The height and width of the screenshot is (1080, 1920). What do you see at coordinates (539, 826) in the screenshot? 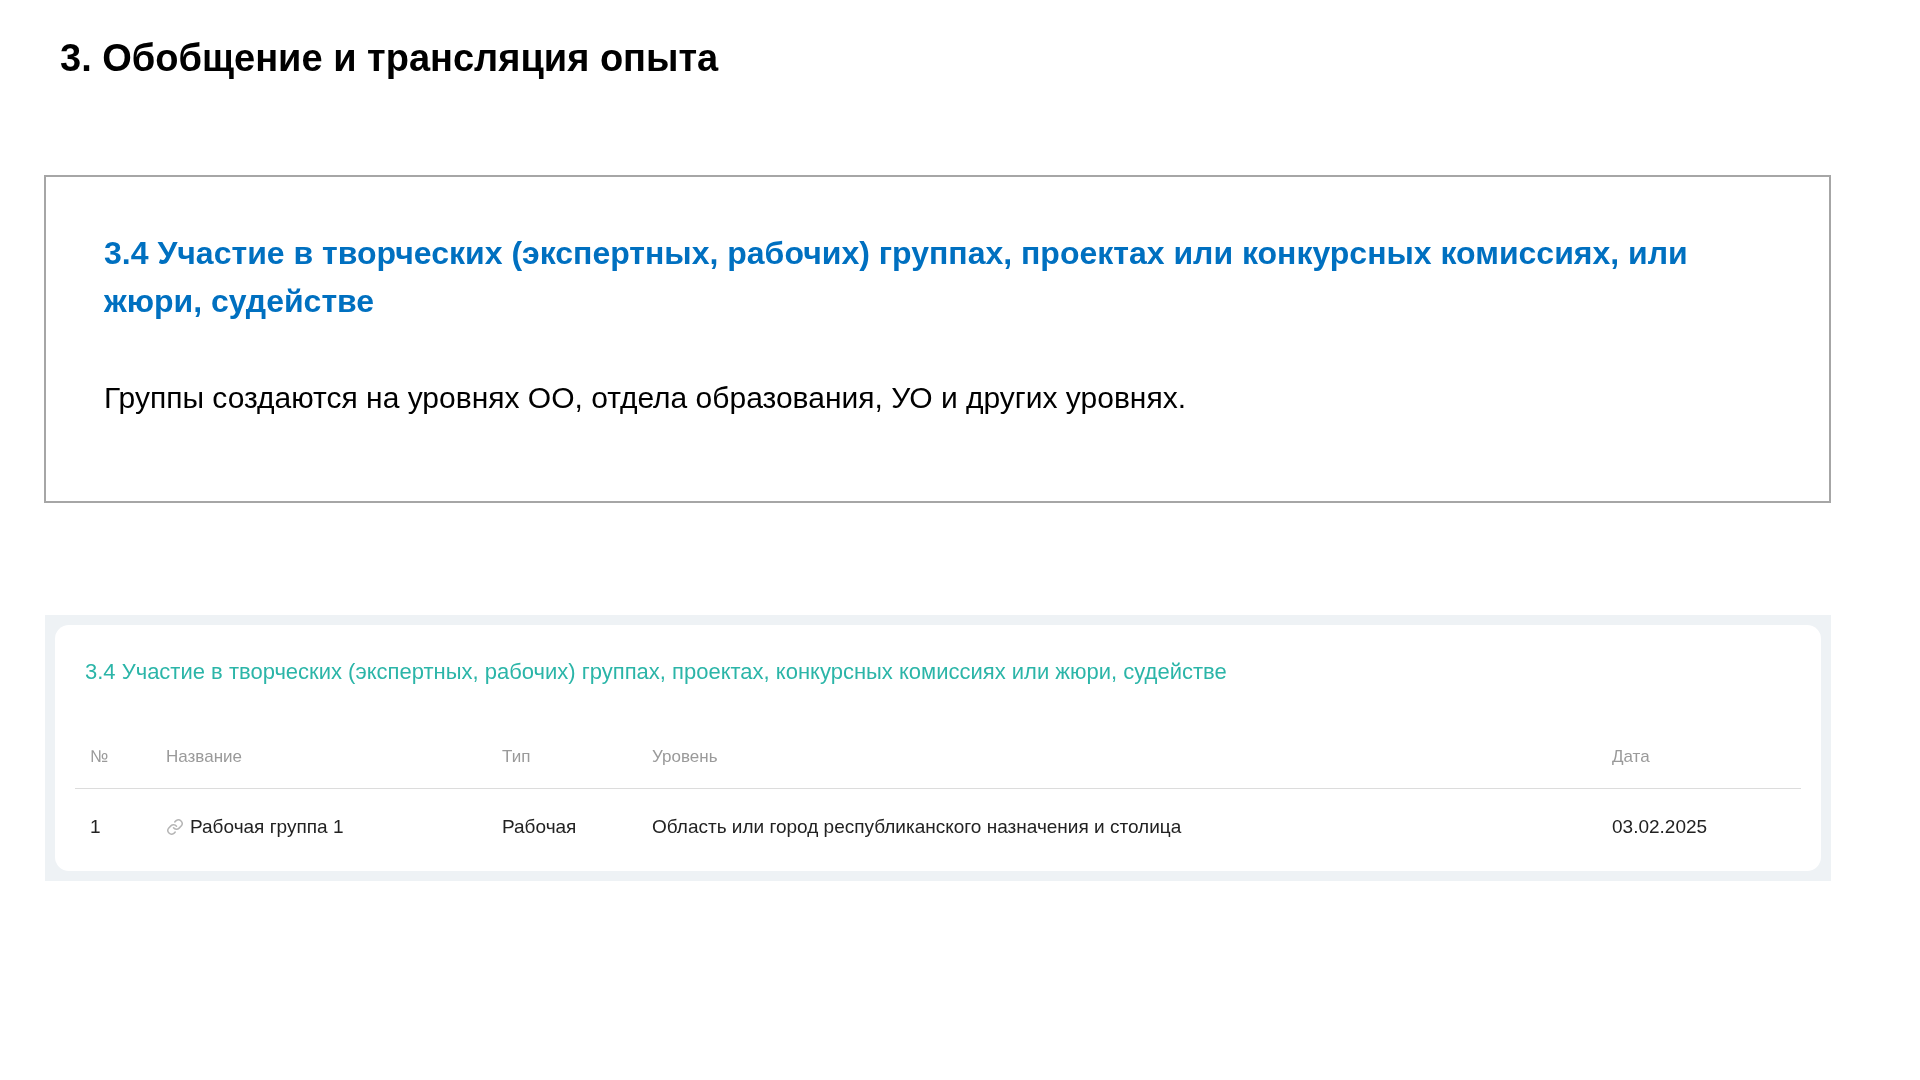
I see `table-cell-text: Рабочая` at bounding box center [539, 826].